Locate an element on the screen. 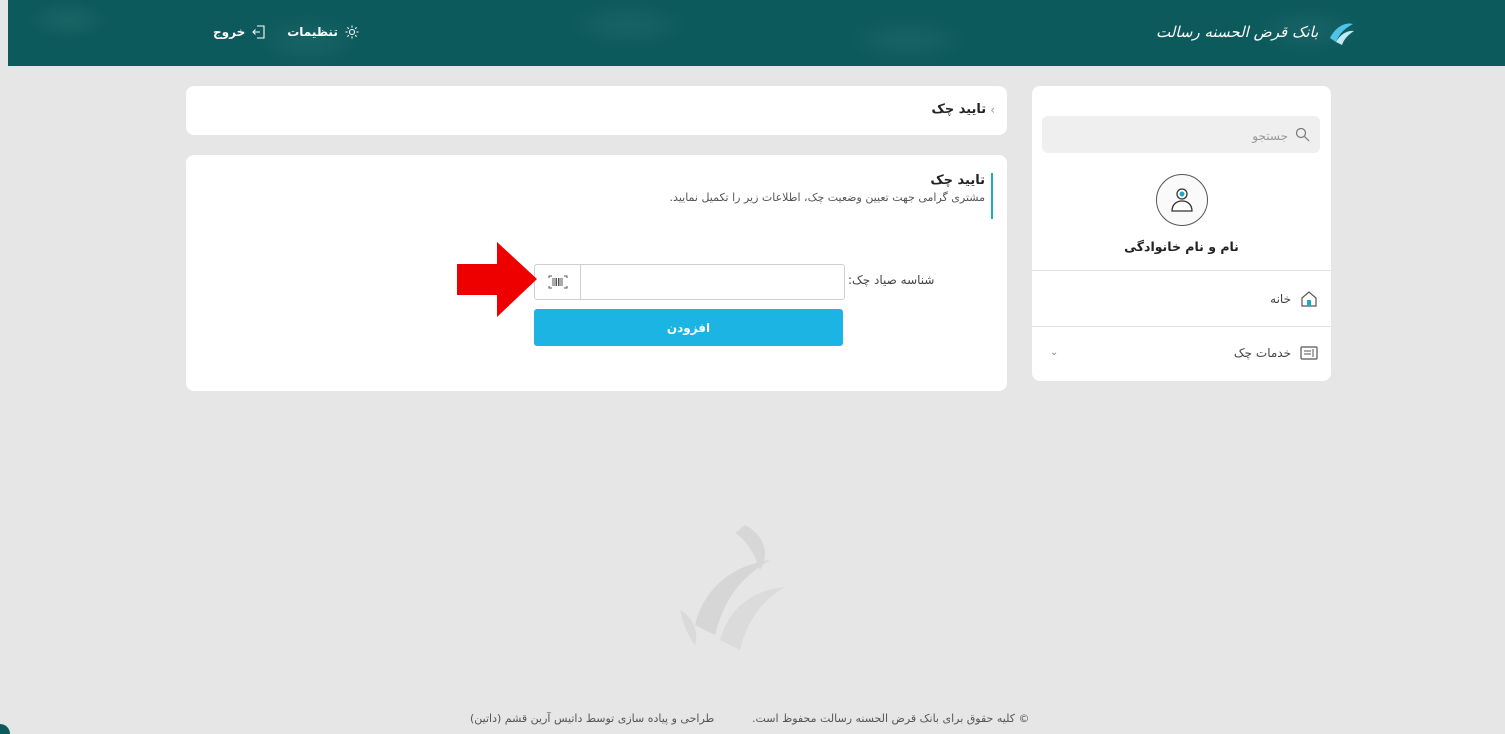 The height and width of the screenshot is (734, 1505). logout-button: خروج is located at coordinates (240, 32).